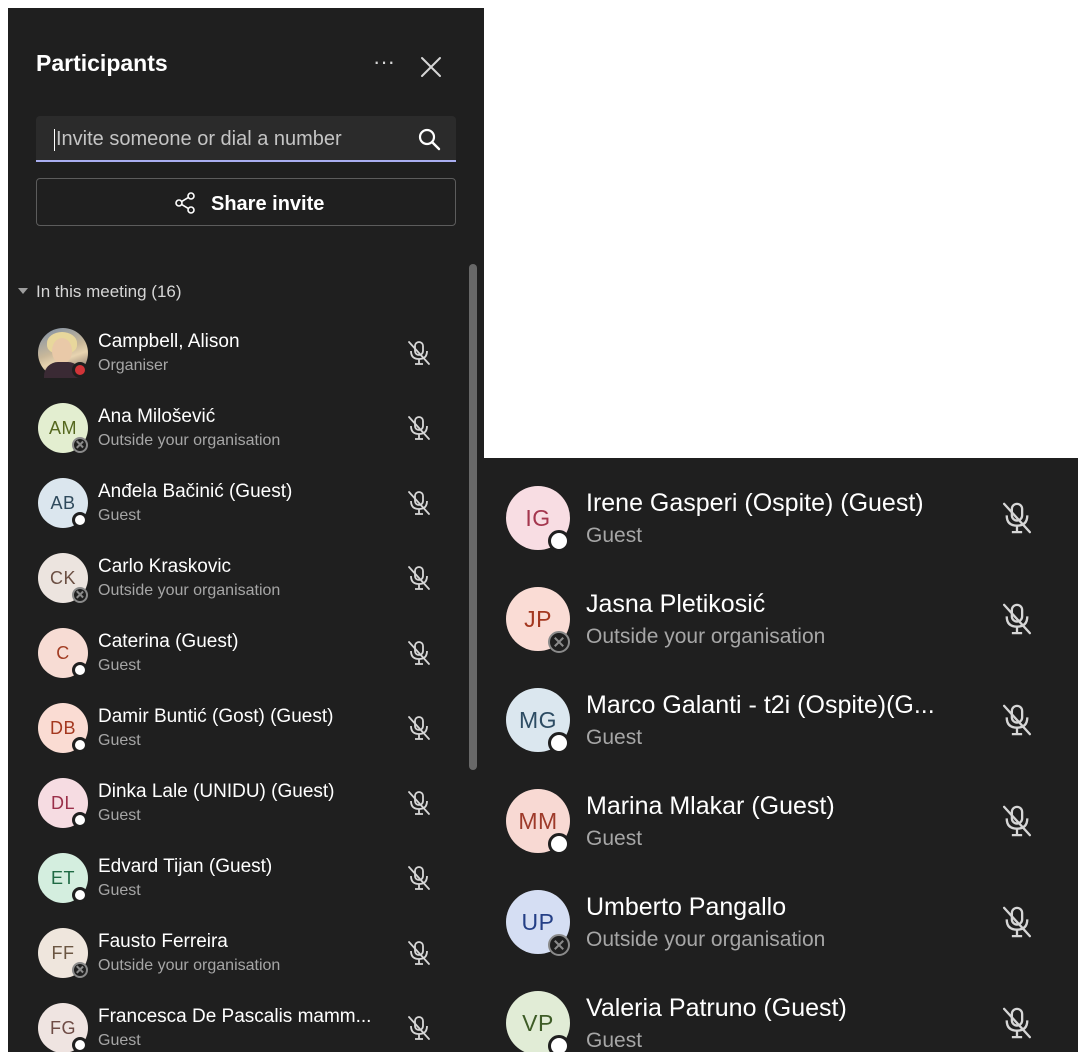 The width and height of the screenshot is (1078, 1052). I want to click on participant-row: AM Ana Milošević Outside your organisation, so click(246, 431).